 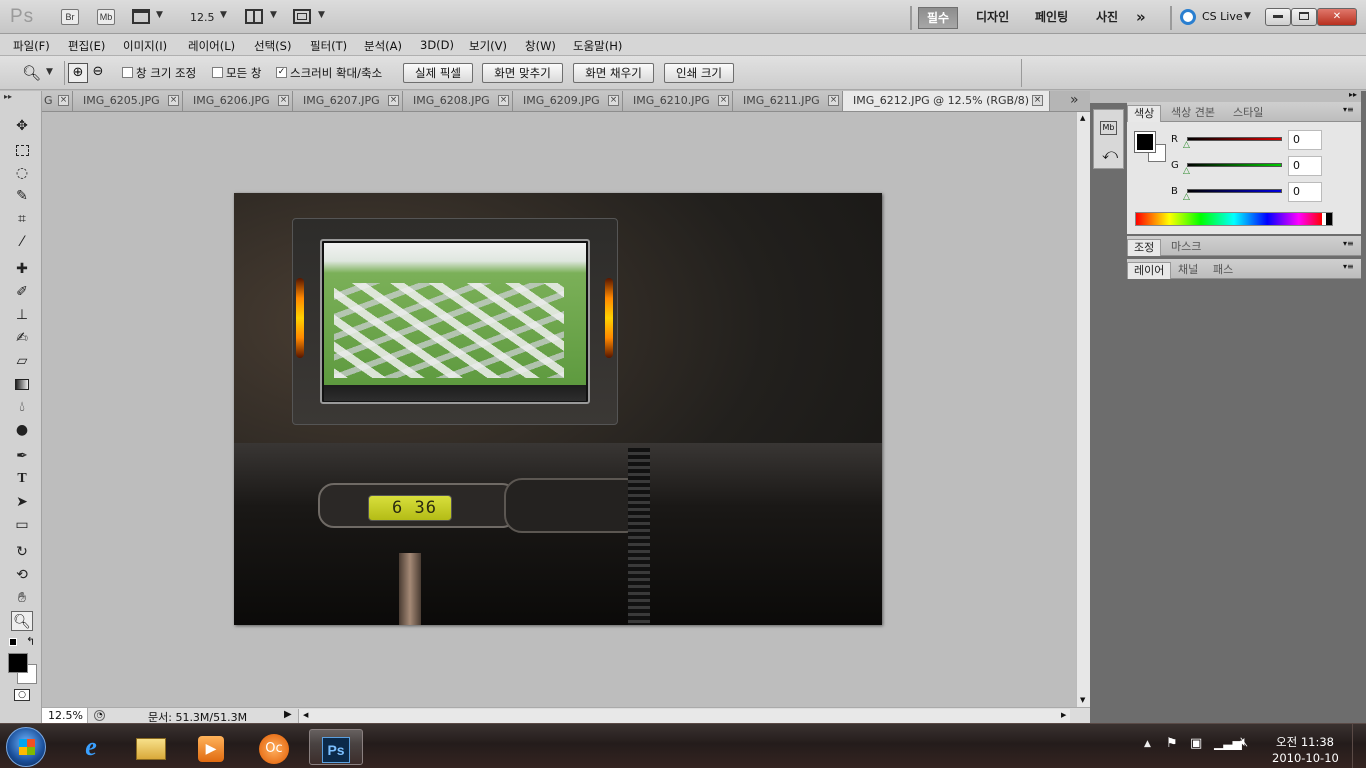 I want to click on scrubby-zoom-checkbox: ✓, so click(x=281, y=72).